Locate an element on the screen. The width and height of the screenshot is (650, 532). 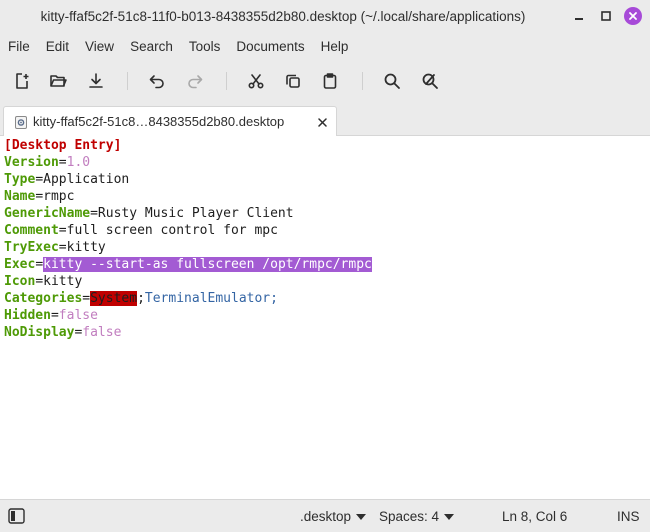
find-replace-button is located at coordinates (430, 81).